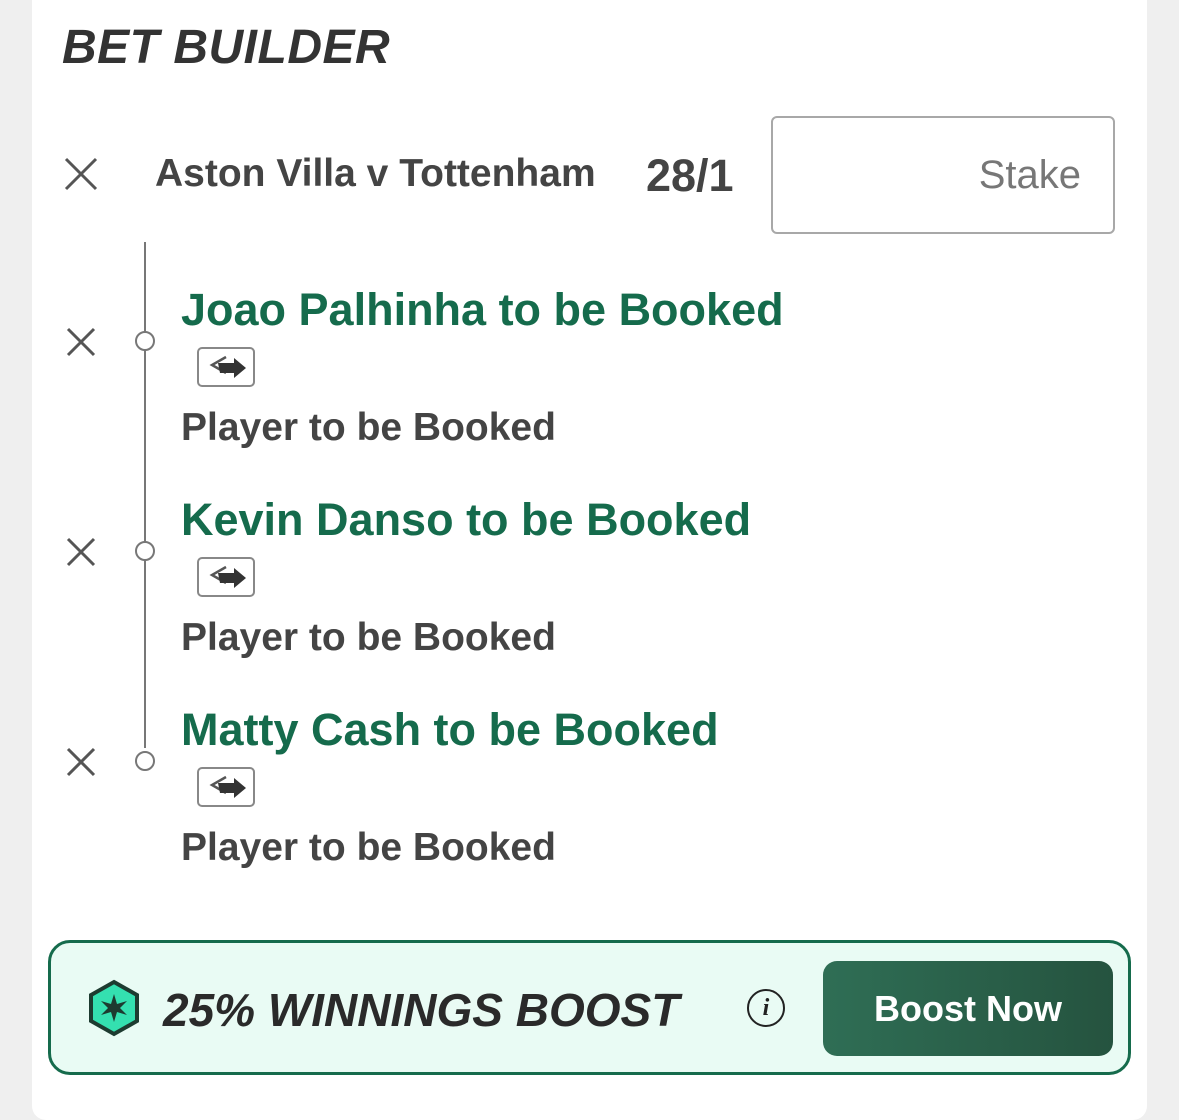  Describe the element at coordinates (450, 730) in the screenshot. I see `selection-name: Matty Cash to be Booked` at that location.